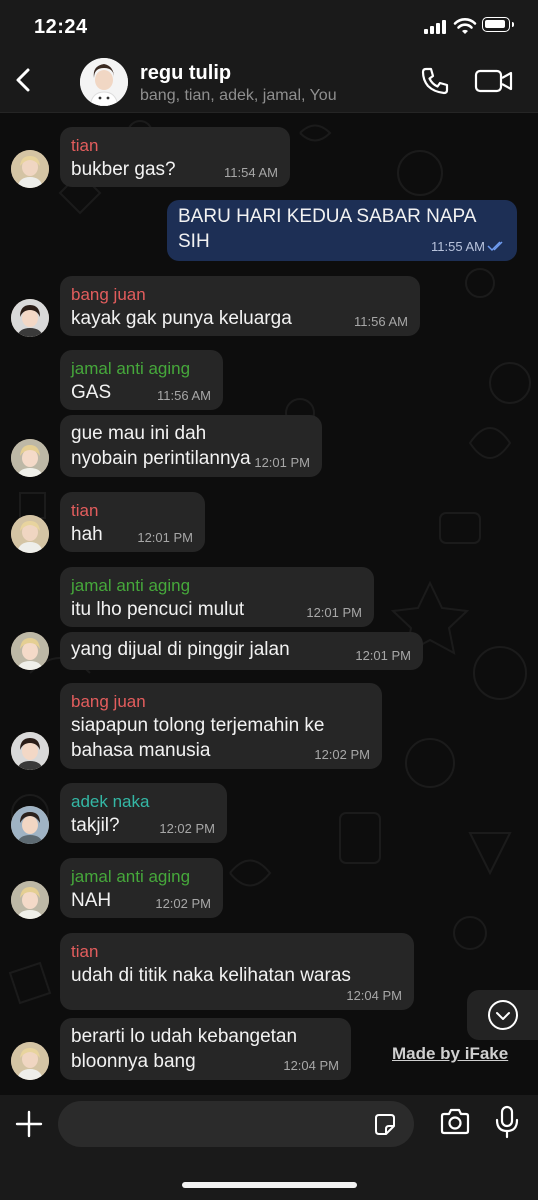 The image size is (538, 1200). I want to click on message-sender: adek naka, so click(110, 801).